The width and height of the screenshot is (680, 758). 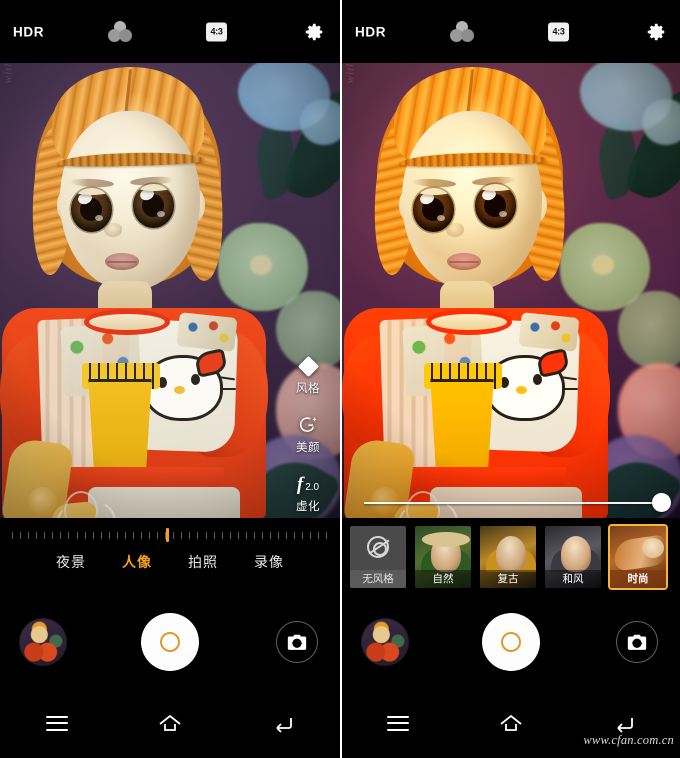 I want to click on filter-item-fashion: 时尚, so click(x=638, y=557).